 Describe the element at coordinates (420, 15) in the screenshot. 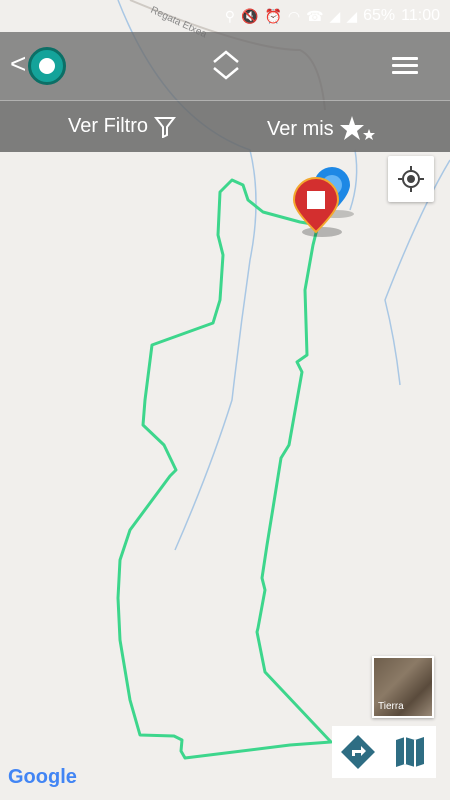

I see `clock: 11:00` at that location.